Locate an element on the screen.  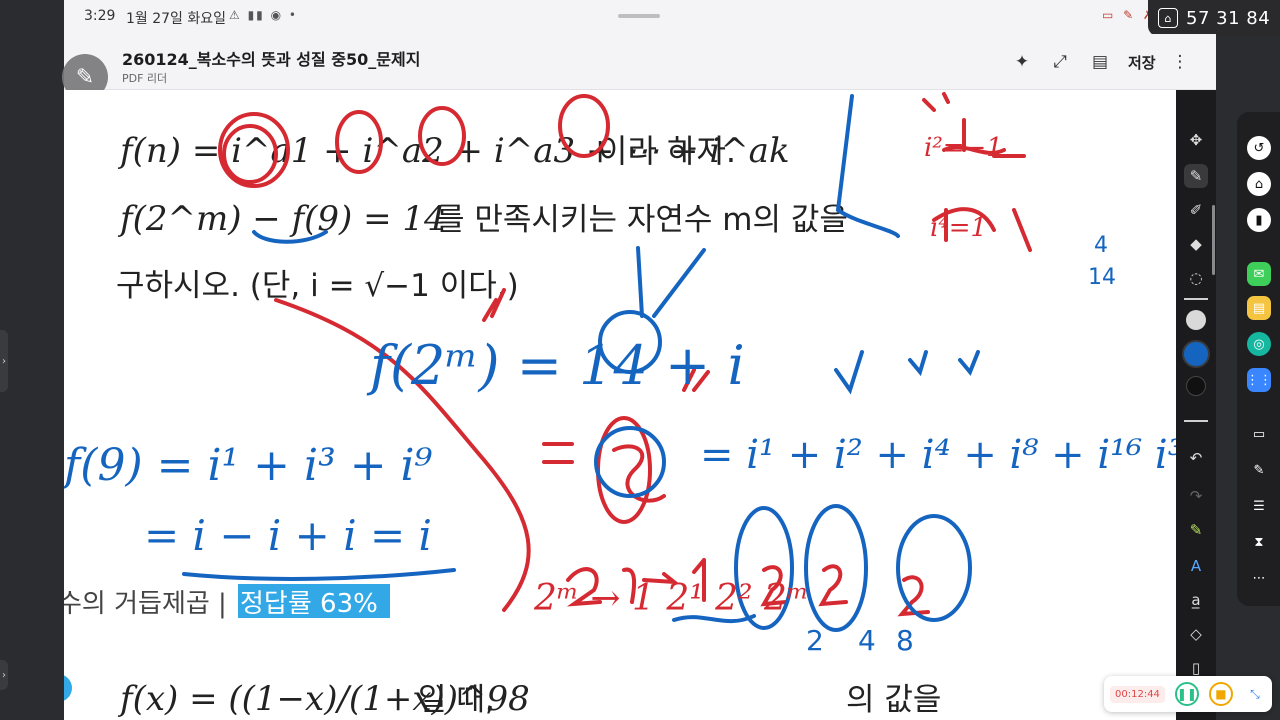
red-top-marks is located at coordinates (936, 102).